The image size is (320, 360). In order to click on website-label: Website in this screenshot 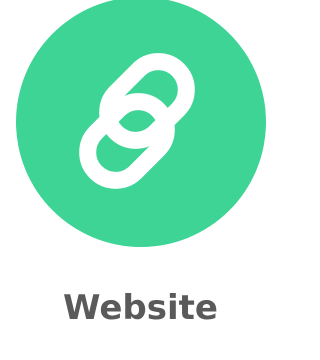, I will do `click(140, 308)`.